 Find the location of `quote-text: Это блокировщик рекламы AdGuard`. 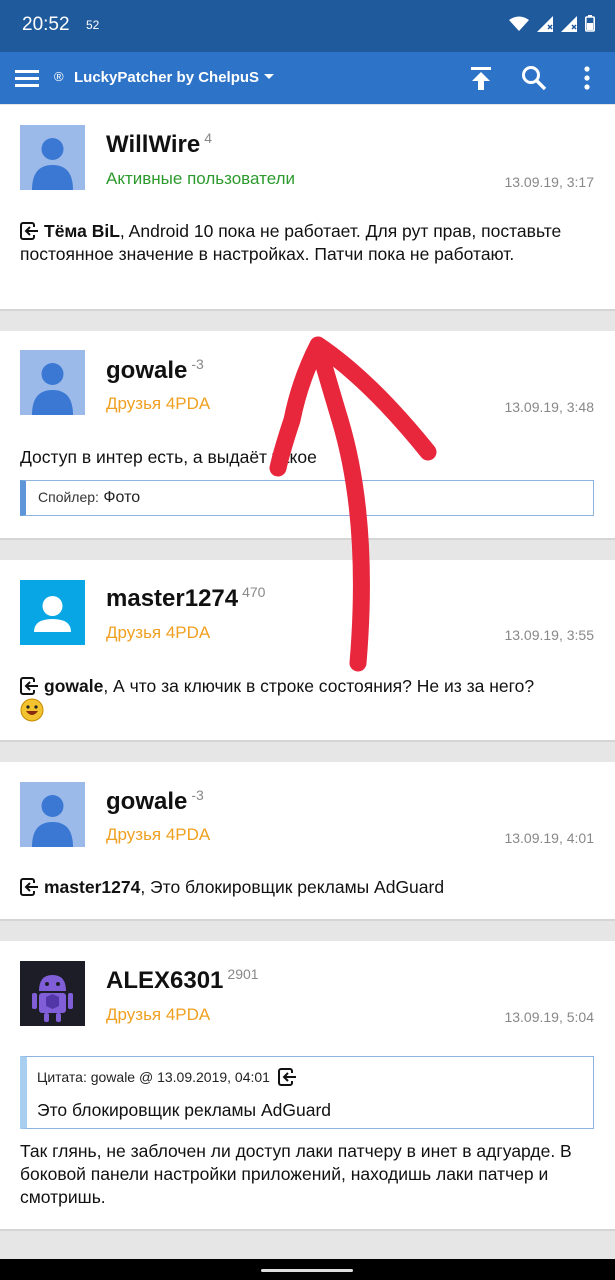

quote-text: Это блокировщик рекламы AdGuard is located at coordinates (184, 1110).